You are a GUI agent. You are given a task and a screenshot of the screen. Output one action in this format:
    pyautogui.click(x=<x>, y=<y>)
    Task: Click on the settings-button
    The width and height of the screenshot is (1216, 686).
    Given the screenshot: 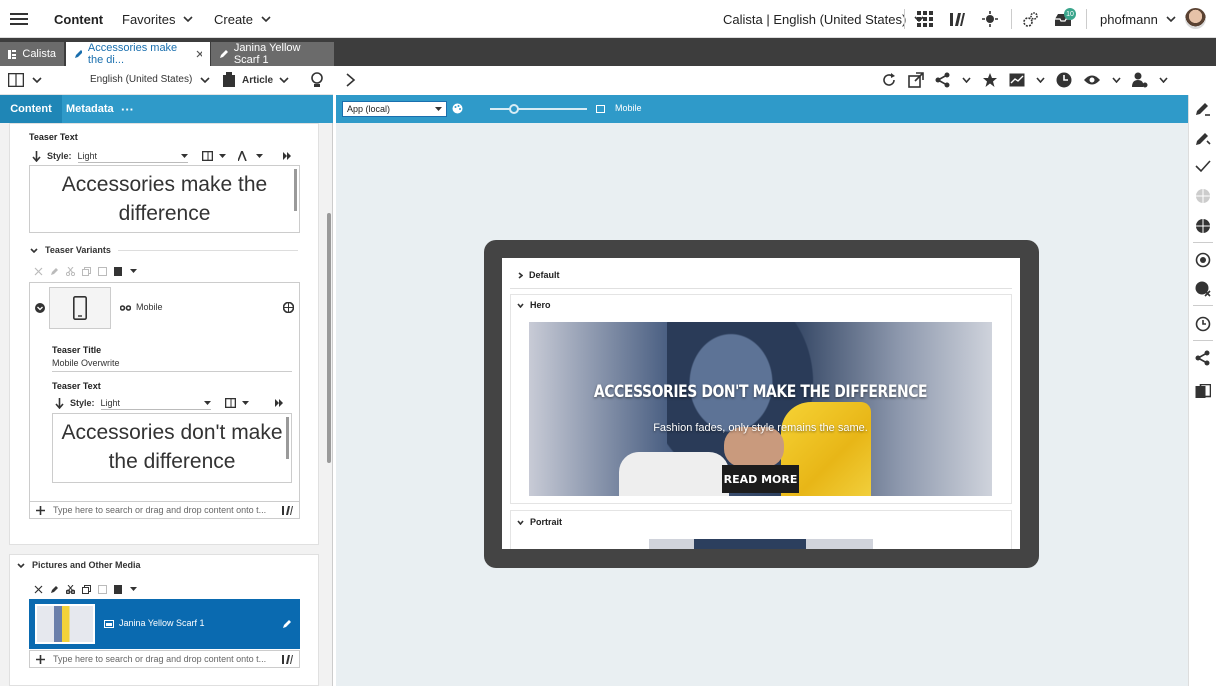 What is the action you would take?
    pyautogui.click(x=1030, y=19)
    